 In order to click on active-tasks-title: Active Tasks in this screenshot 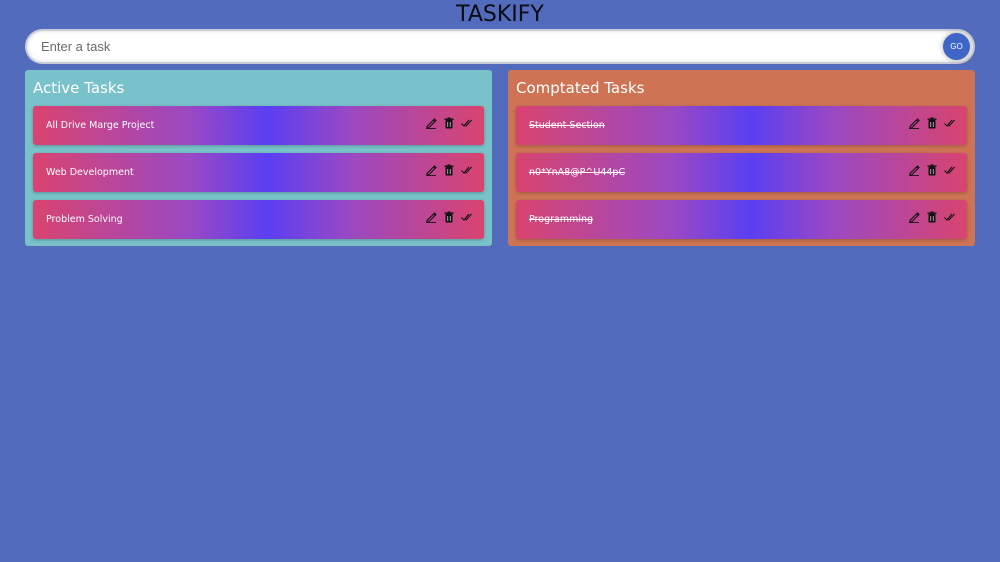, I will do `click(79, 88)`.